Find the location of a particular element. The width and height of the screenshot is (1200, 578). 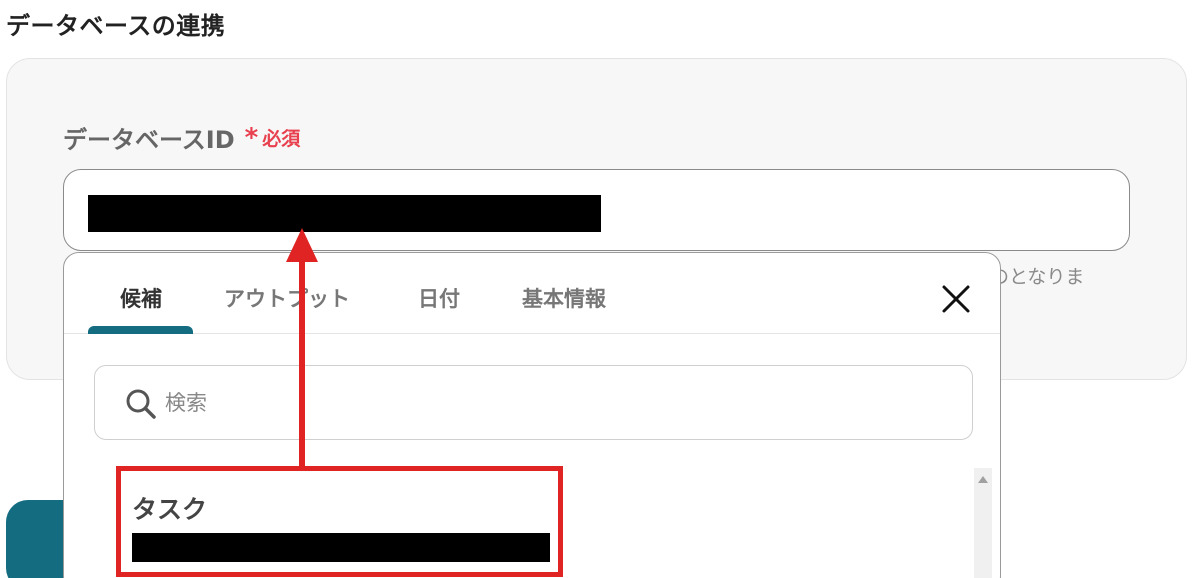

search-box is located at coordinates (533, 402).